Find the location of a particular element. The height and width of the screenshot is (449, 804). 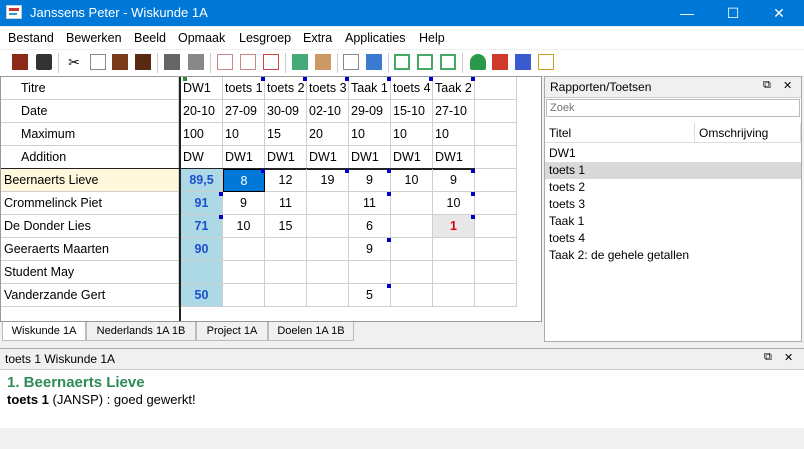

student-name: Vanderzande Gert is located at coordinates (90, 295).